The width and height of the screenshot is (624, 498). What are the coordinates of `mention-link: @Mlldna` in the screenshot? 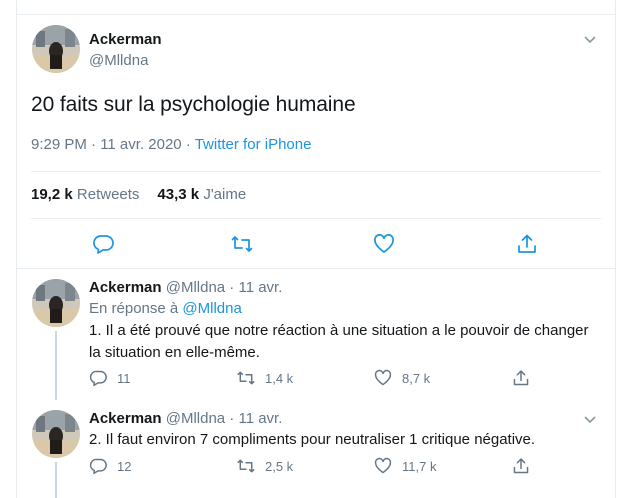 It's located at (211, 308).